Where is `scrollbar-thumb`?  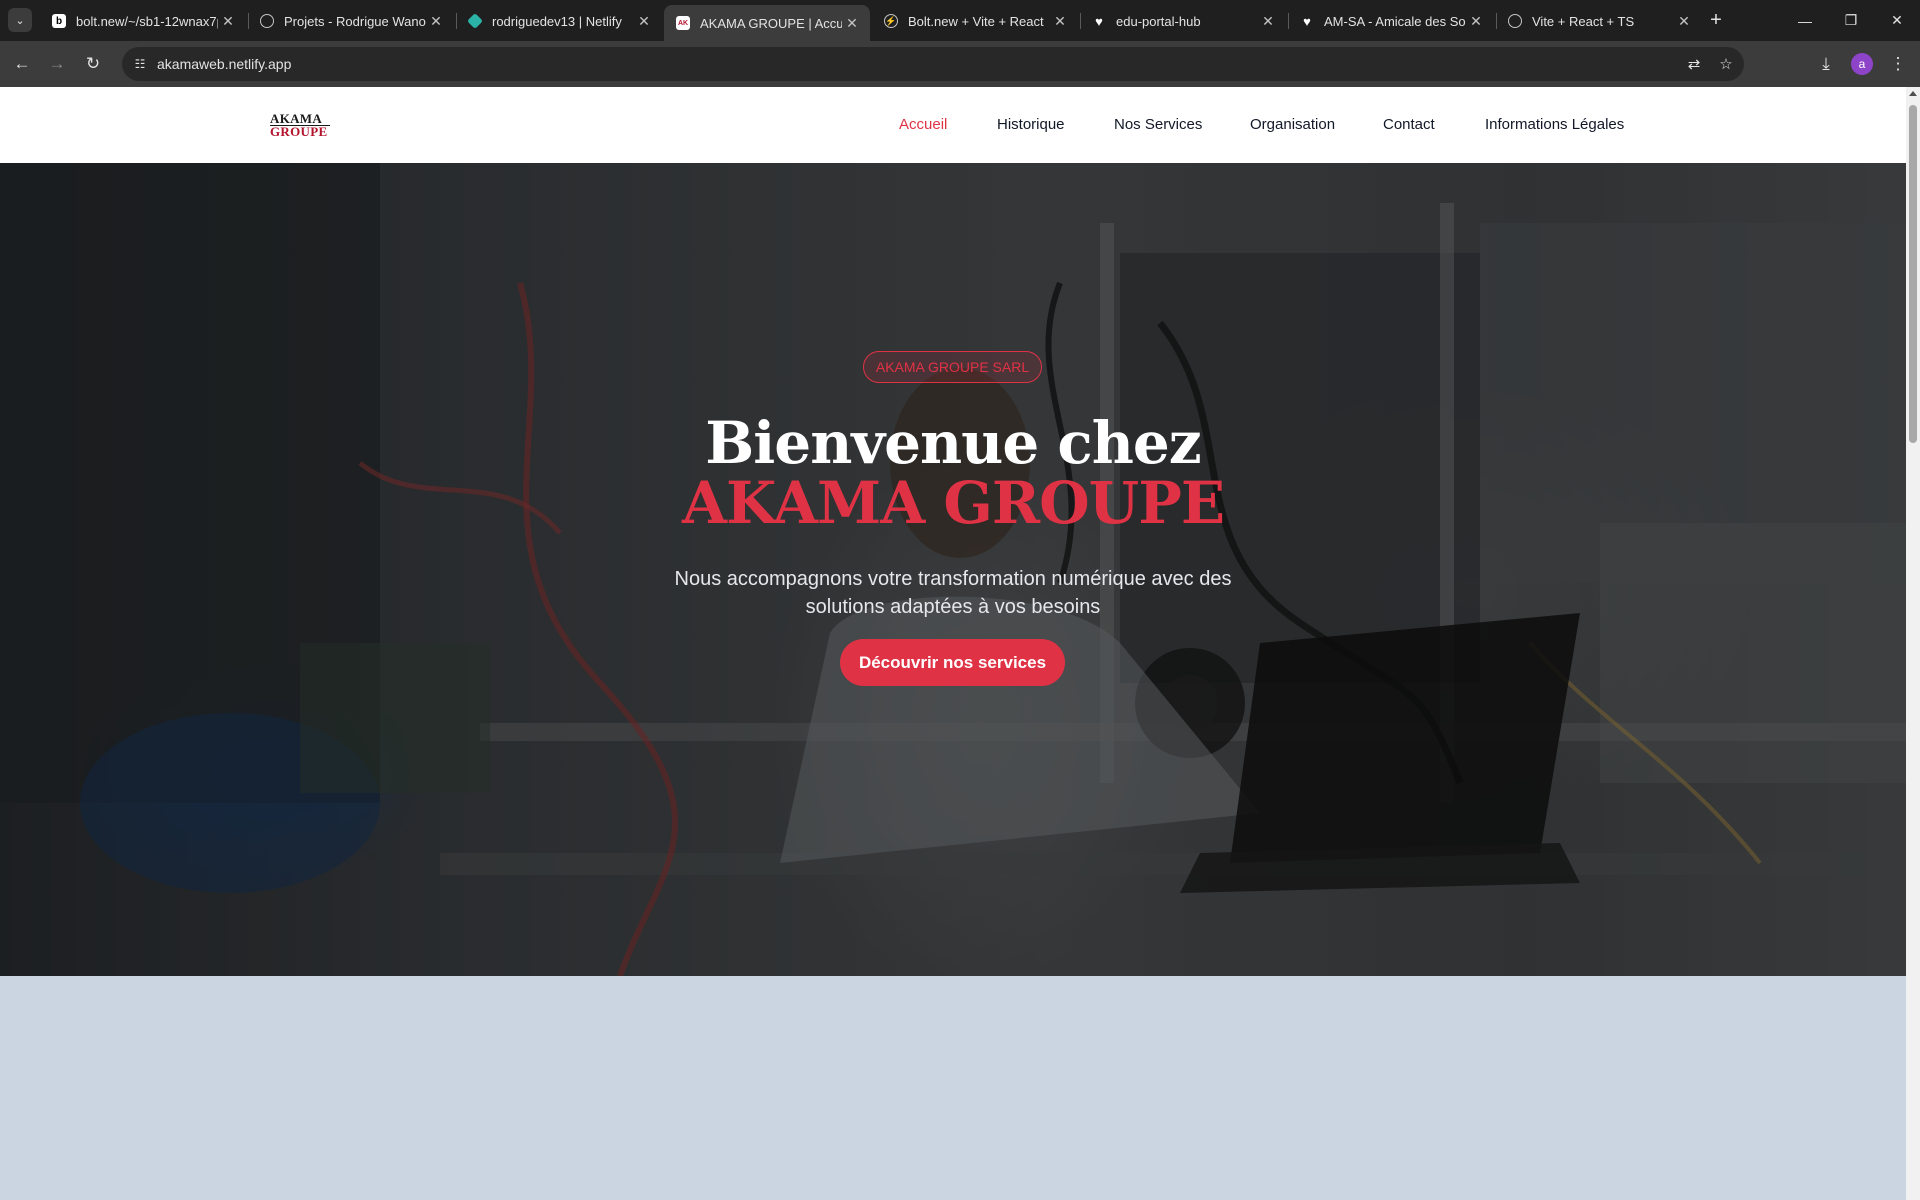
scrollbar-thumb is located at coordinates (1913, 274).